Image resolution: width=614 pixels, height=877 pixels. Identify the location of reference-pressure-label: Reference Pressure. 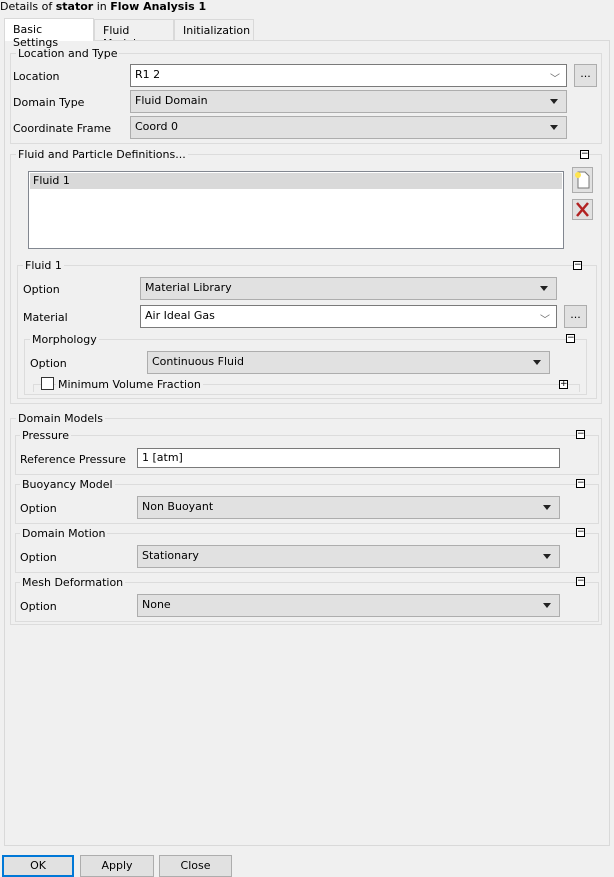
(73, 459).